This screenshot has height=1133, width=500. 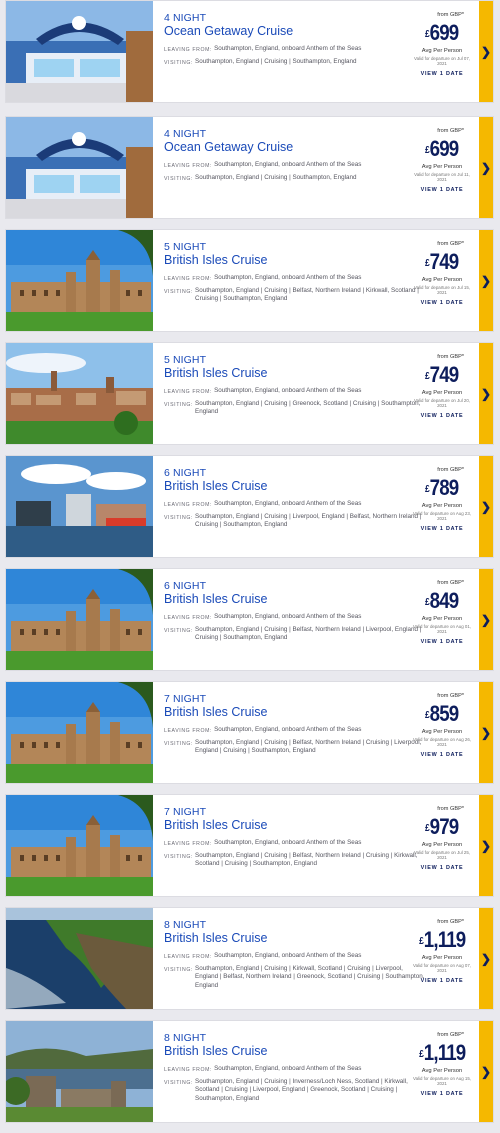 I want to click on price-amount: £1,119, so click(x=442, y=1052).